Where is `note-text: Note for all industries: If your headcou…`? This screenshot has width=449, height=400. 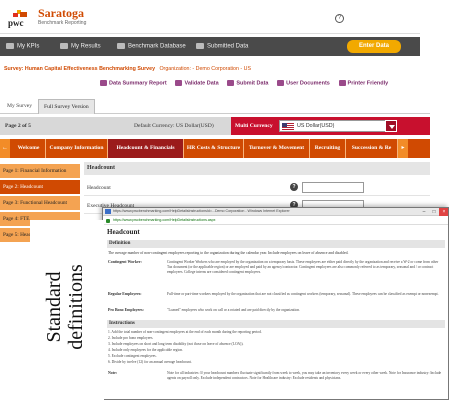 note-text: Note for all industries: If your headcou… is located at coordinates (304, 375).